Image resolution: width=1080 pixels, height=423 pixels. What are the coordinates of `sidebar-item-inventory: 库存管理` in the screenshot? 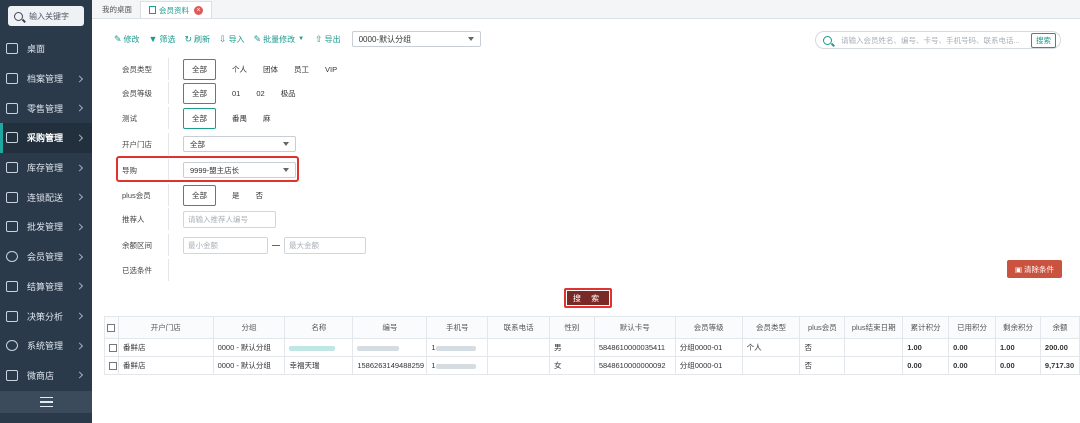 It's located at (46, 168).